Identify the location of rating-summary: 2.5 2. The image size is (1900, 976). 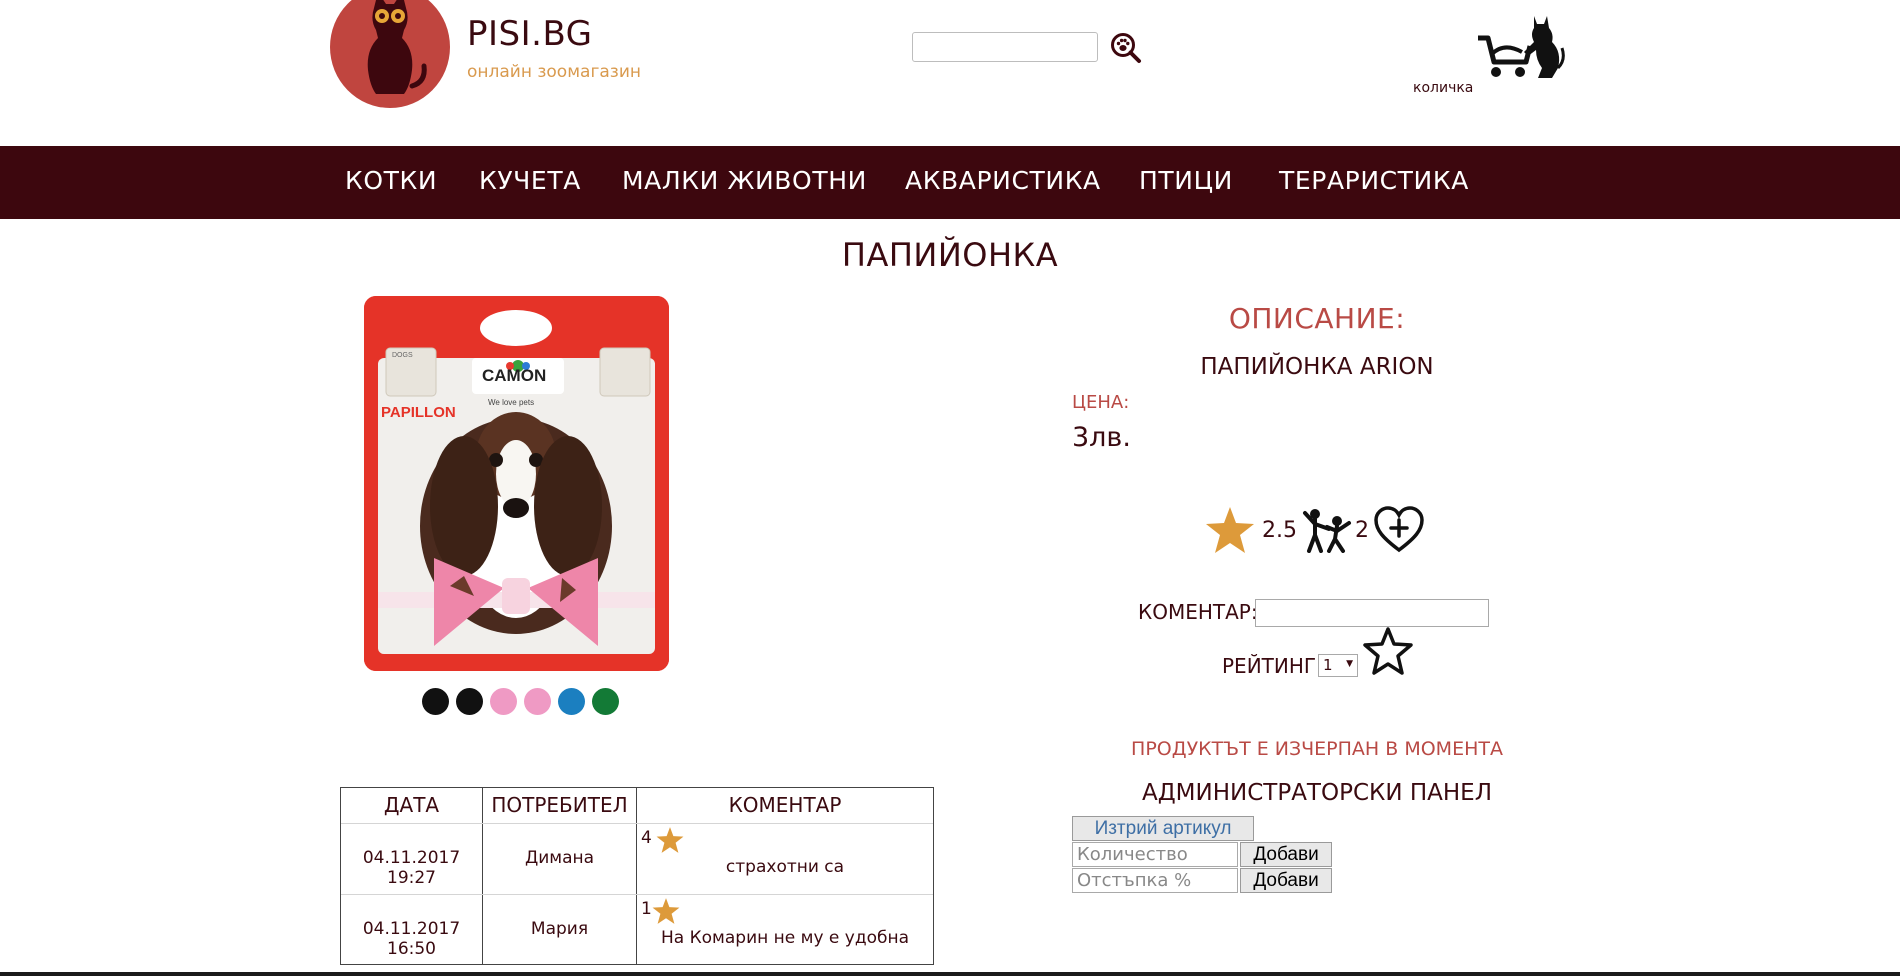
(1314, 530).